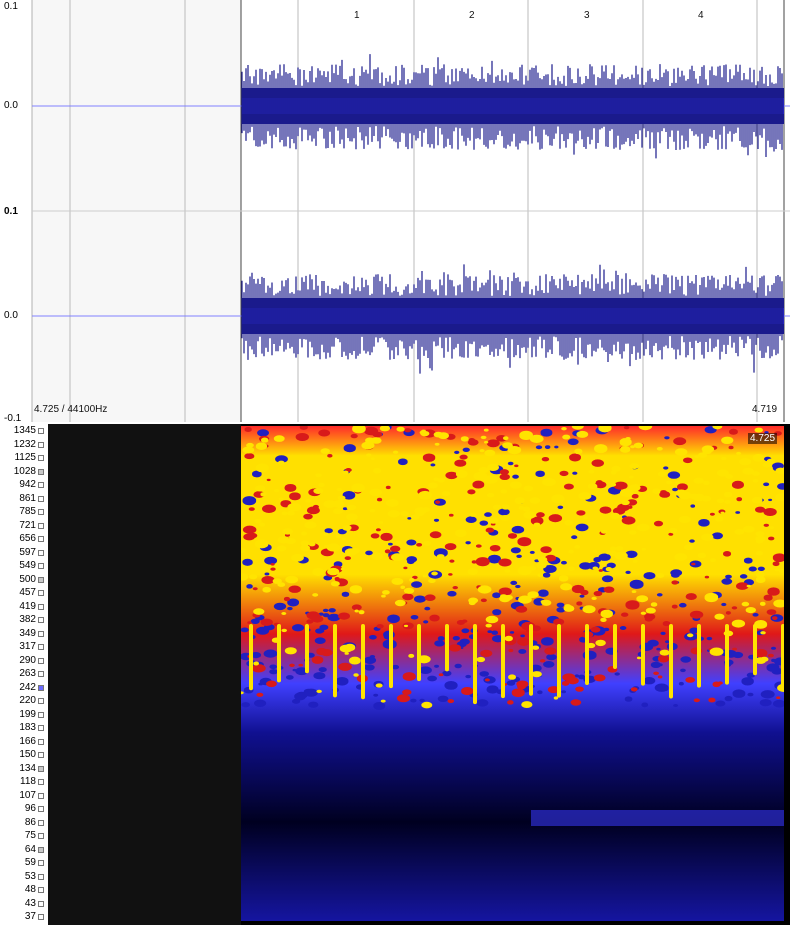 This screenshot has width=790, height=925. What do you see at coordinates (30, 916) in the screenshot?
I see `frequency-label: 37` at bounding box center [30, 916].